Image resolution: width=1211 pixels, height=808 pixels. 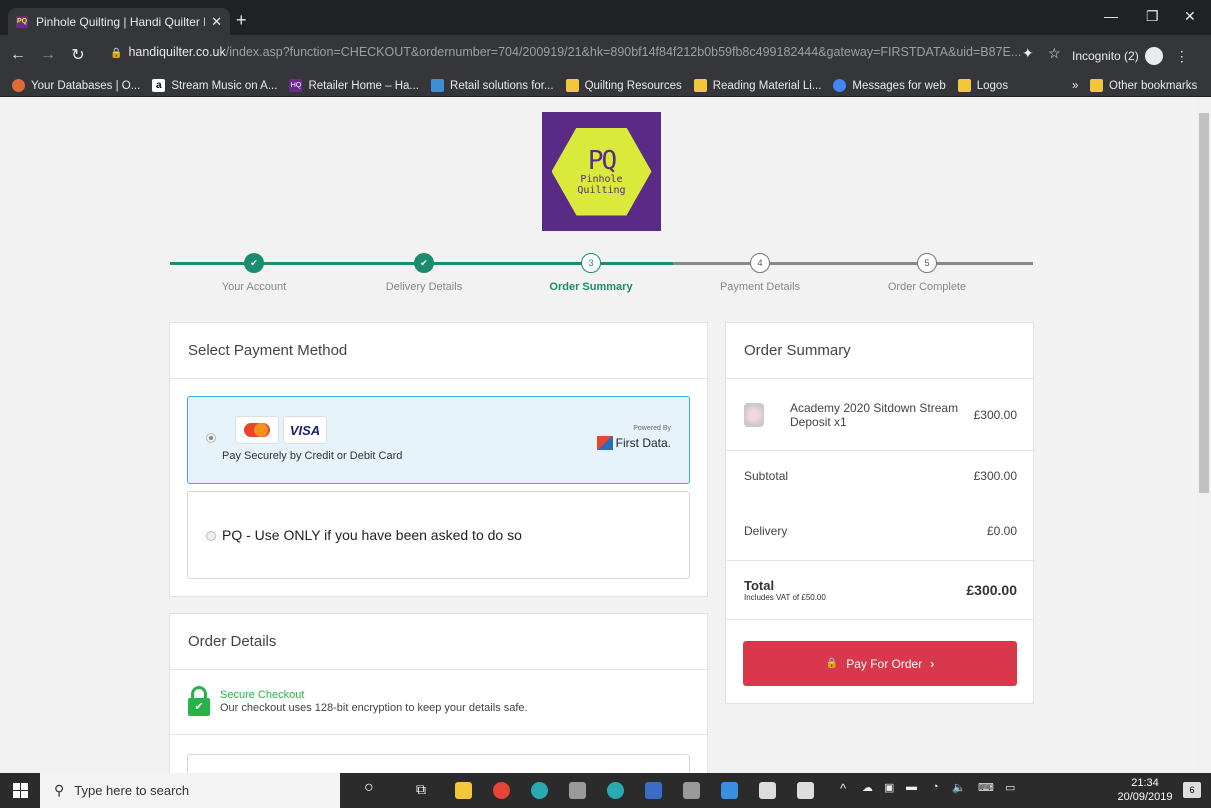 What do you see at coordinates (190, 790) in the screenshot?
I see `taskbar-search-box: ⚲ Type here to search` at bounding box center [190, 790].